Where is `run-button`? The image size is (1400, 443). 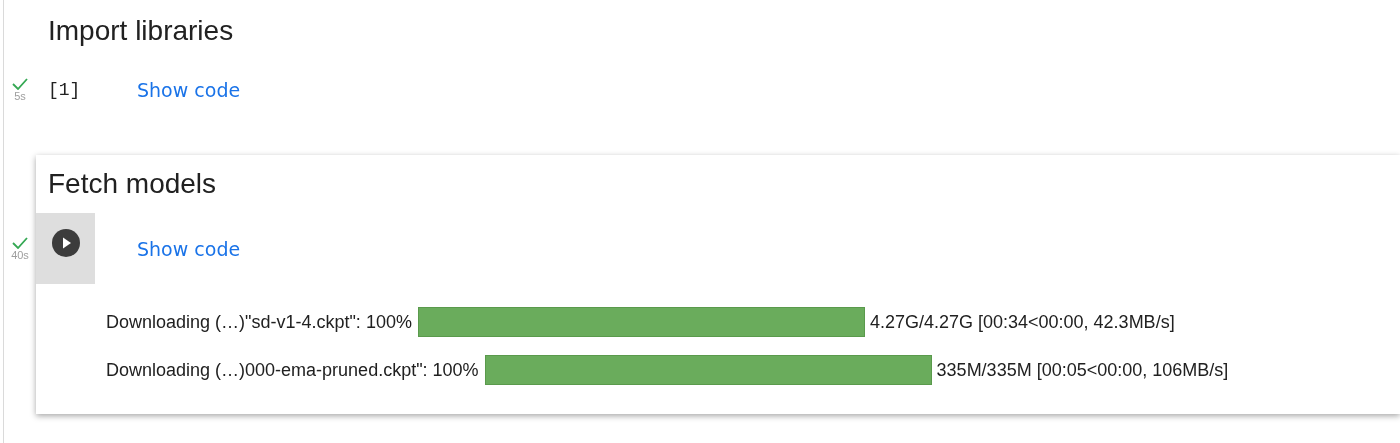 run-button is located at coordinates (65, 248).